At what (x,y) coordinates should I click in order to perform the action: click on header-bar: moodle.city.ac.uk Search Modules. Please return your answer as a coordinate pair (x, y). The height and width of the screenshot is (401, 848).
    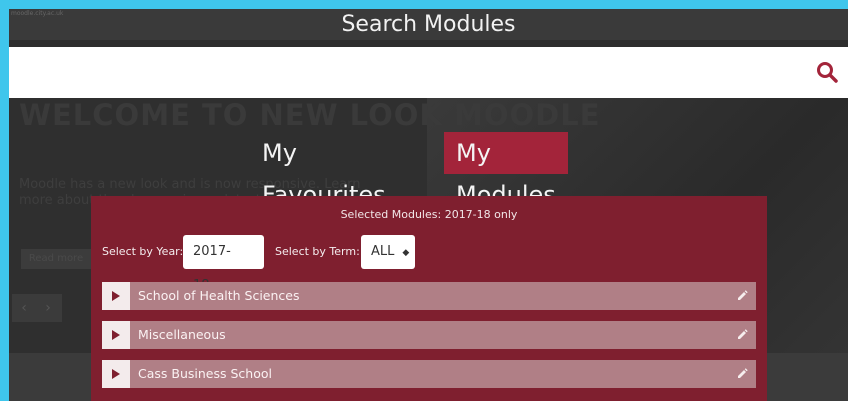
    Looking at the image, I should click on (428, 24).